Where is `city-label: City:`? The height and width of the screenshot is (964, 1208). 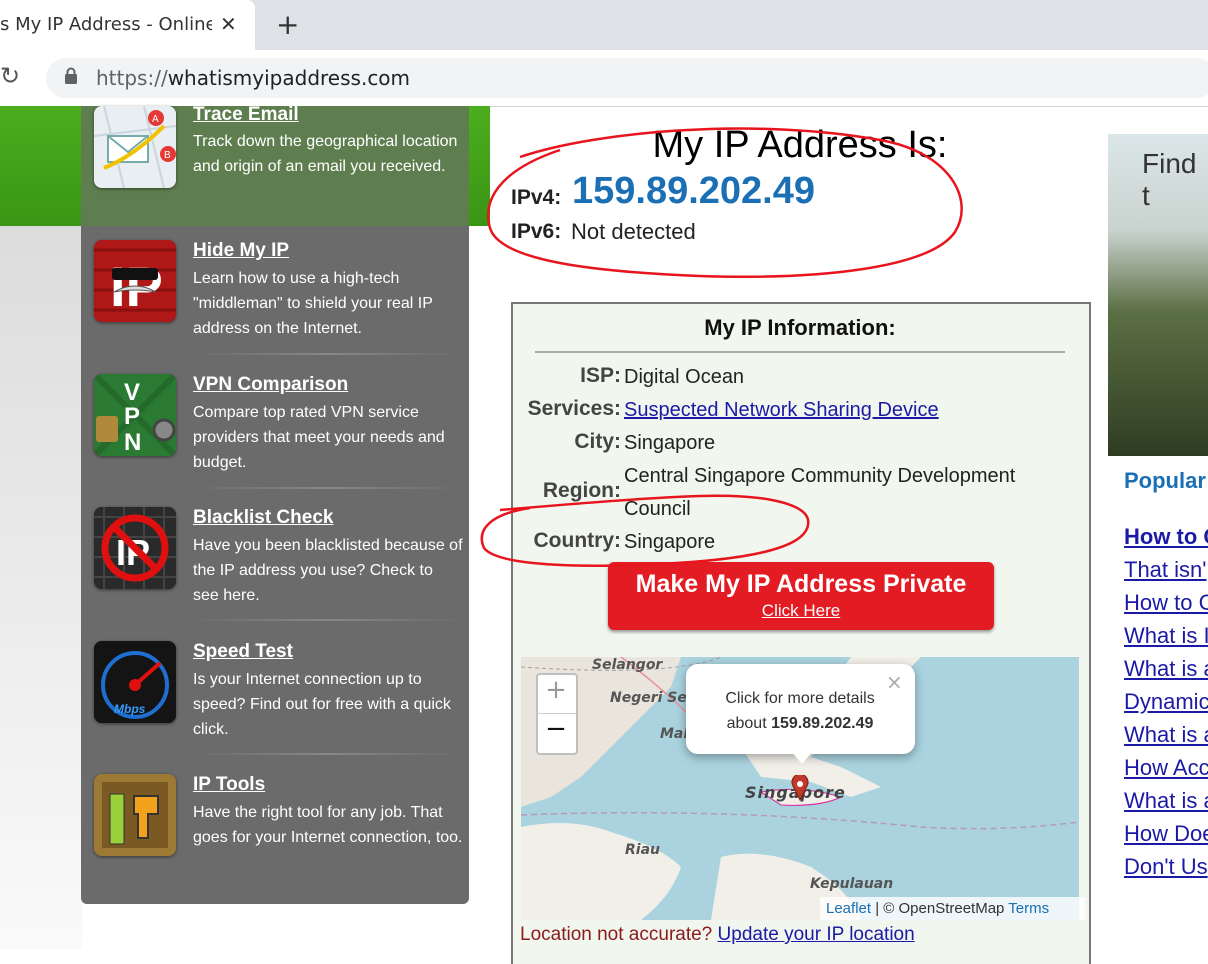 city-label: City: is located at coordinates (597, 441).